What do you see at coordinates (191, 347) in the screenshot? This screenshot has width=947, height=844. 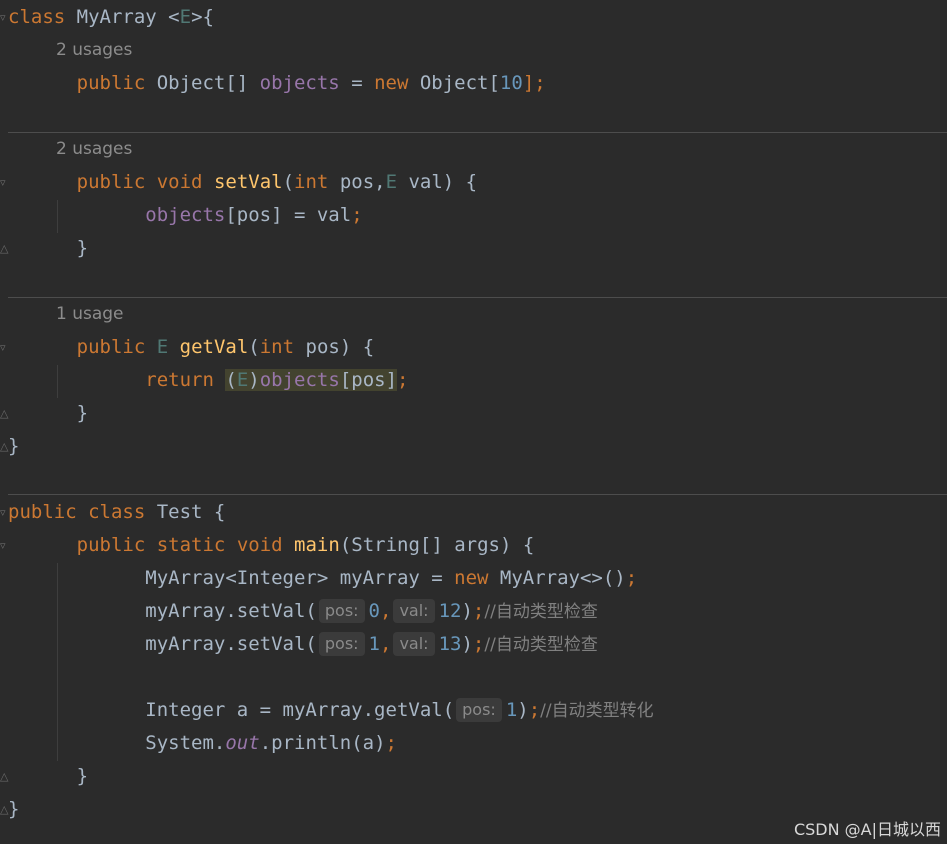 I see `code-line: public E getVal(int pos) {` at bounding box center [191, 347].